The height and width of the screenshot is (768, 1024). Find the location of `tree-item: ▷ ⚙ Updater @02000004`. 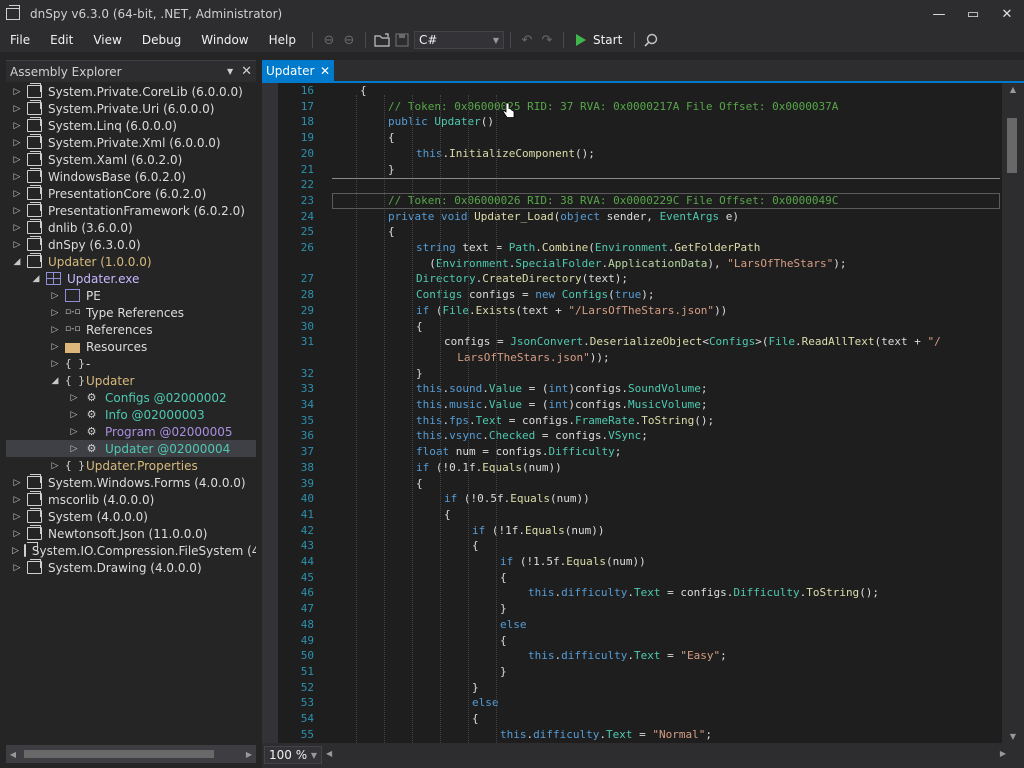

tree-item: ▷ ⚙ Updater @02000004 is located at coordinates (131, 448).